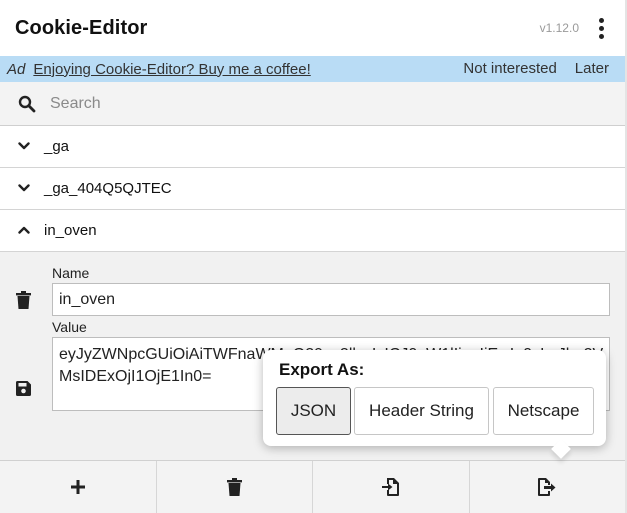 This screenshot has height=513, width=627. I want to click on cookie-row-in-oven: in_oven, so click(312, 231).